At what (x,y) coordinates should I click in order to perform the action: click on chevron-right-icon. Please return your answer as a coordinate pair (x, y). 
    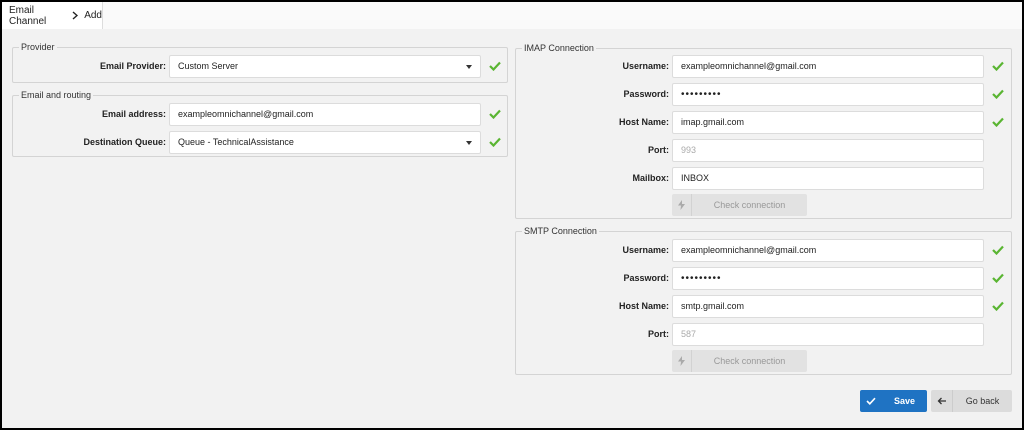
    Looking at the image, I should click on (75, 15).